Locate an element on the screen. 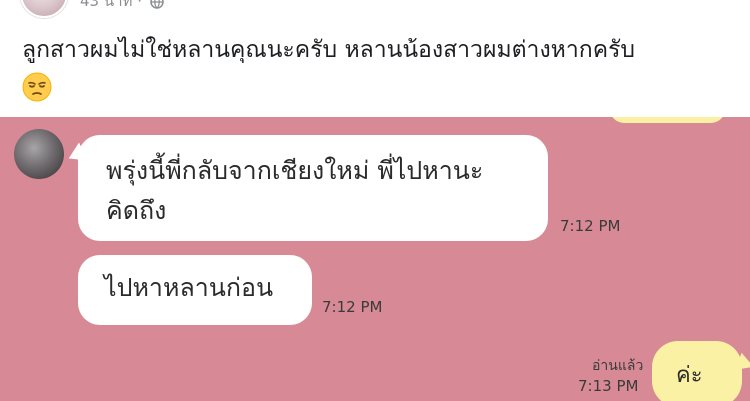  outgoing-message-bubble: ค่ะ is located at coordinates (701, 371).